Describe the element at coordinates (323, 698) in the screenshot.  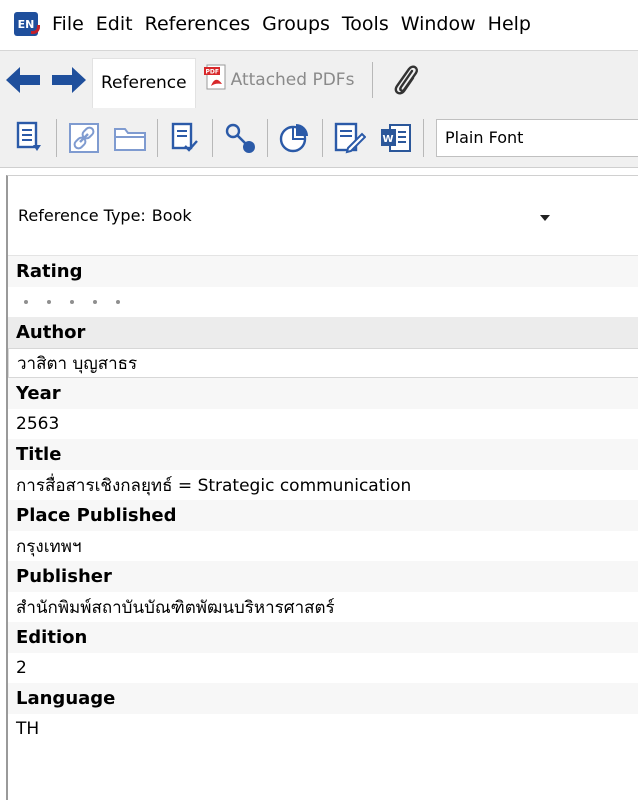
I see `language-label: Language` at that location.